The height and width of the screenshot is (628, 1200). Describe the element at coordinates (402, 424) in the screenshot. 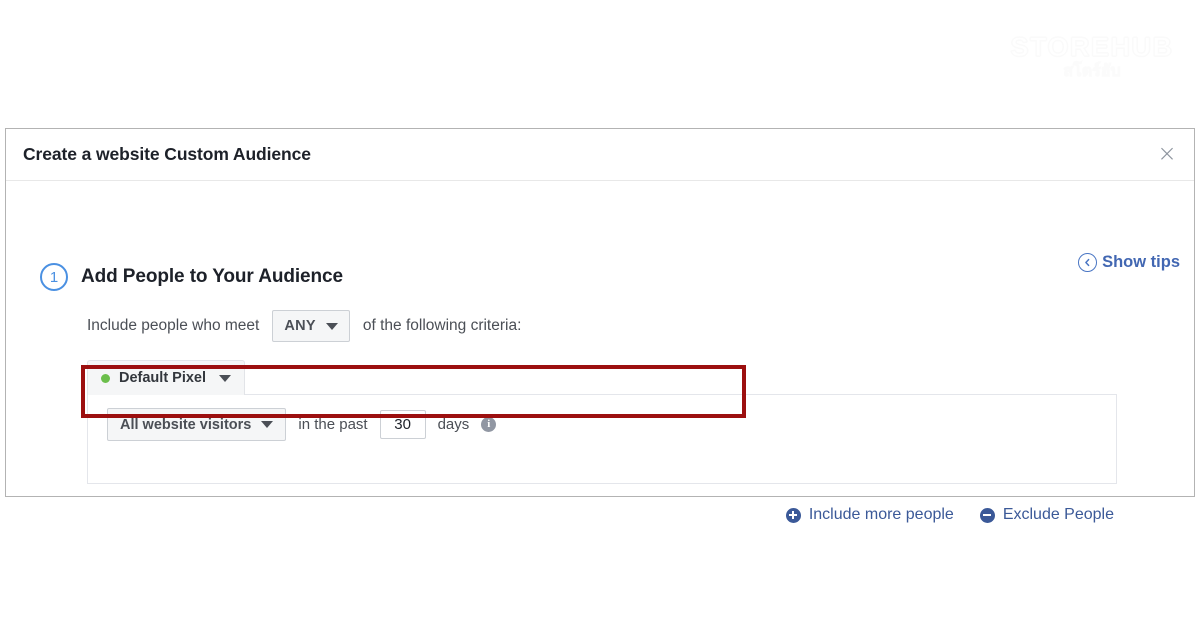

I see `retention-days-input` at that location.